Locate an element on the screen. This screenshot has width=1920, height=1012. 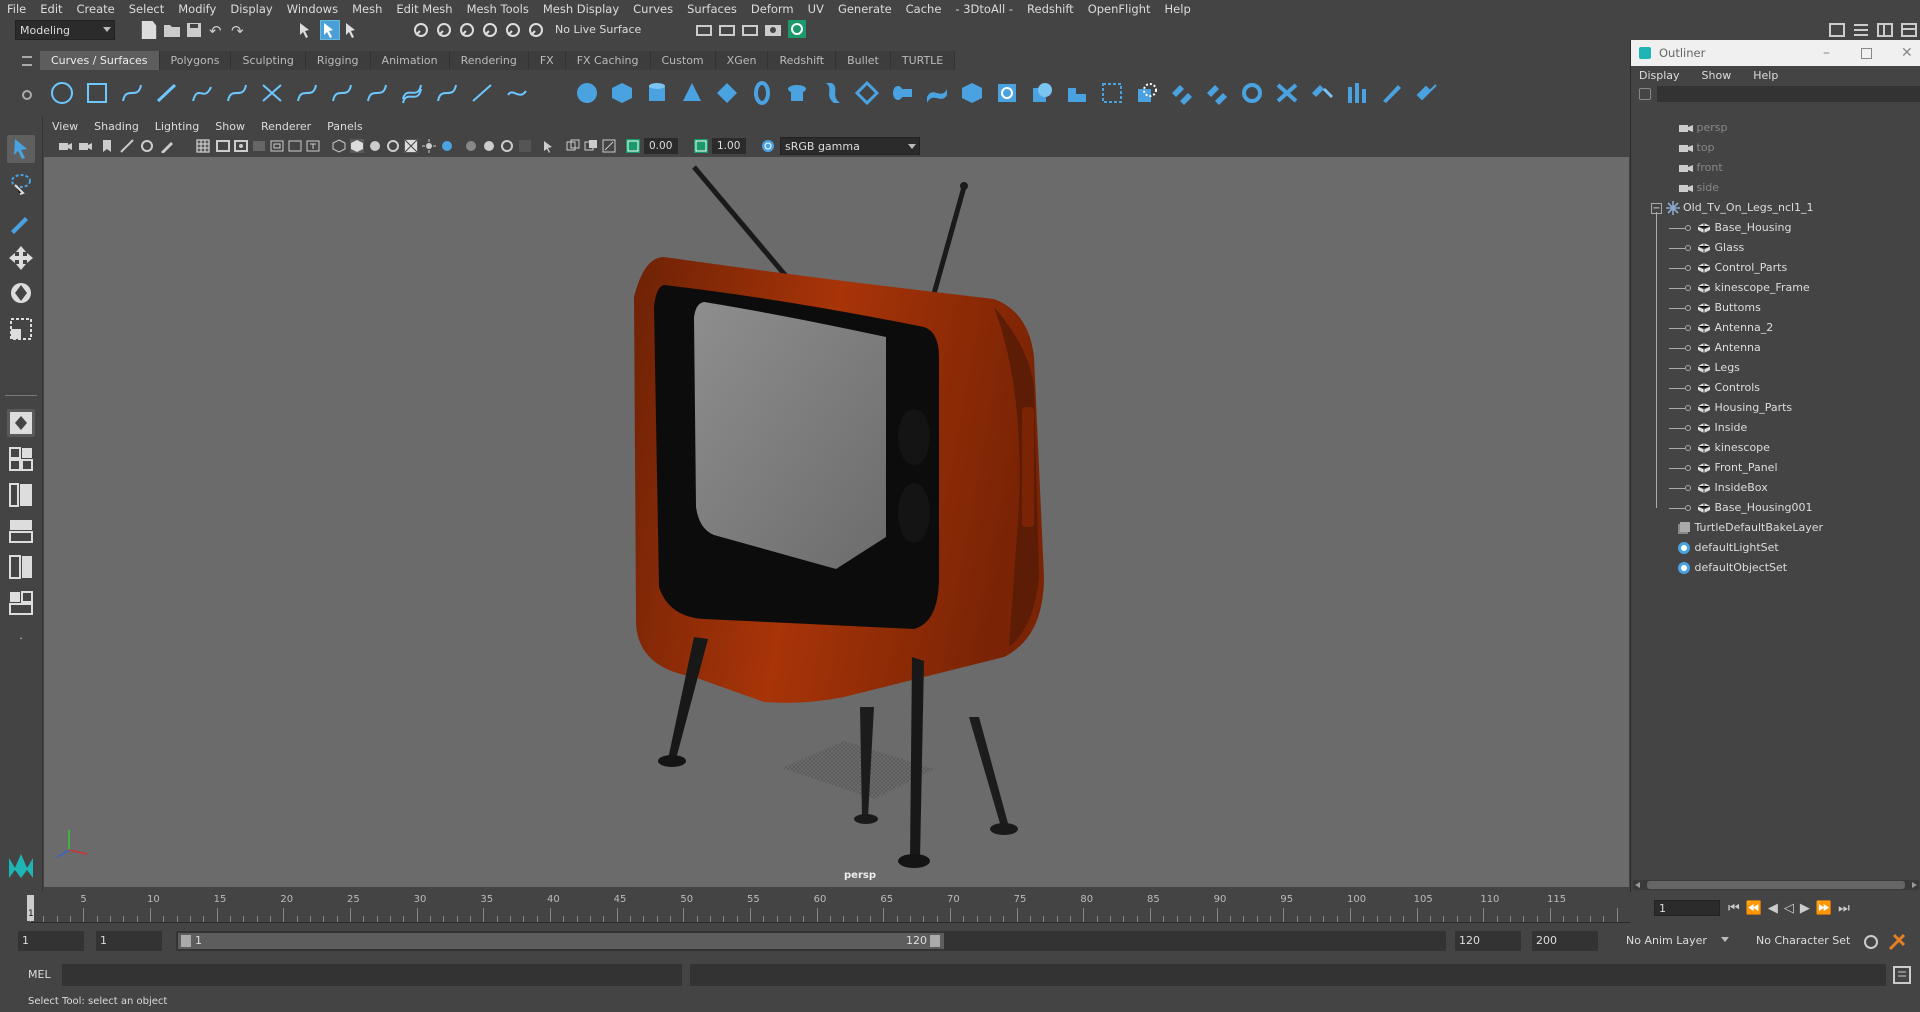
outliner-item-persp: persp is located at coordinates (1703, 128).